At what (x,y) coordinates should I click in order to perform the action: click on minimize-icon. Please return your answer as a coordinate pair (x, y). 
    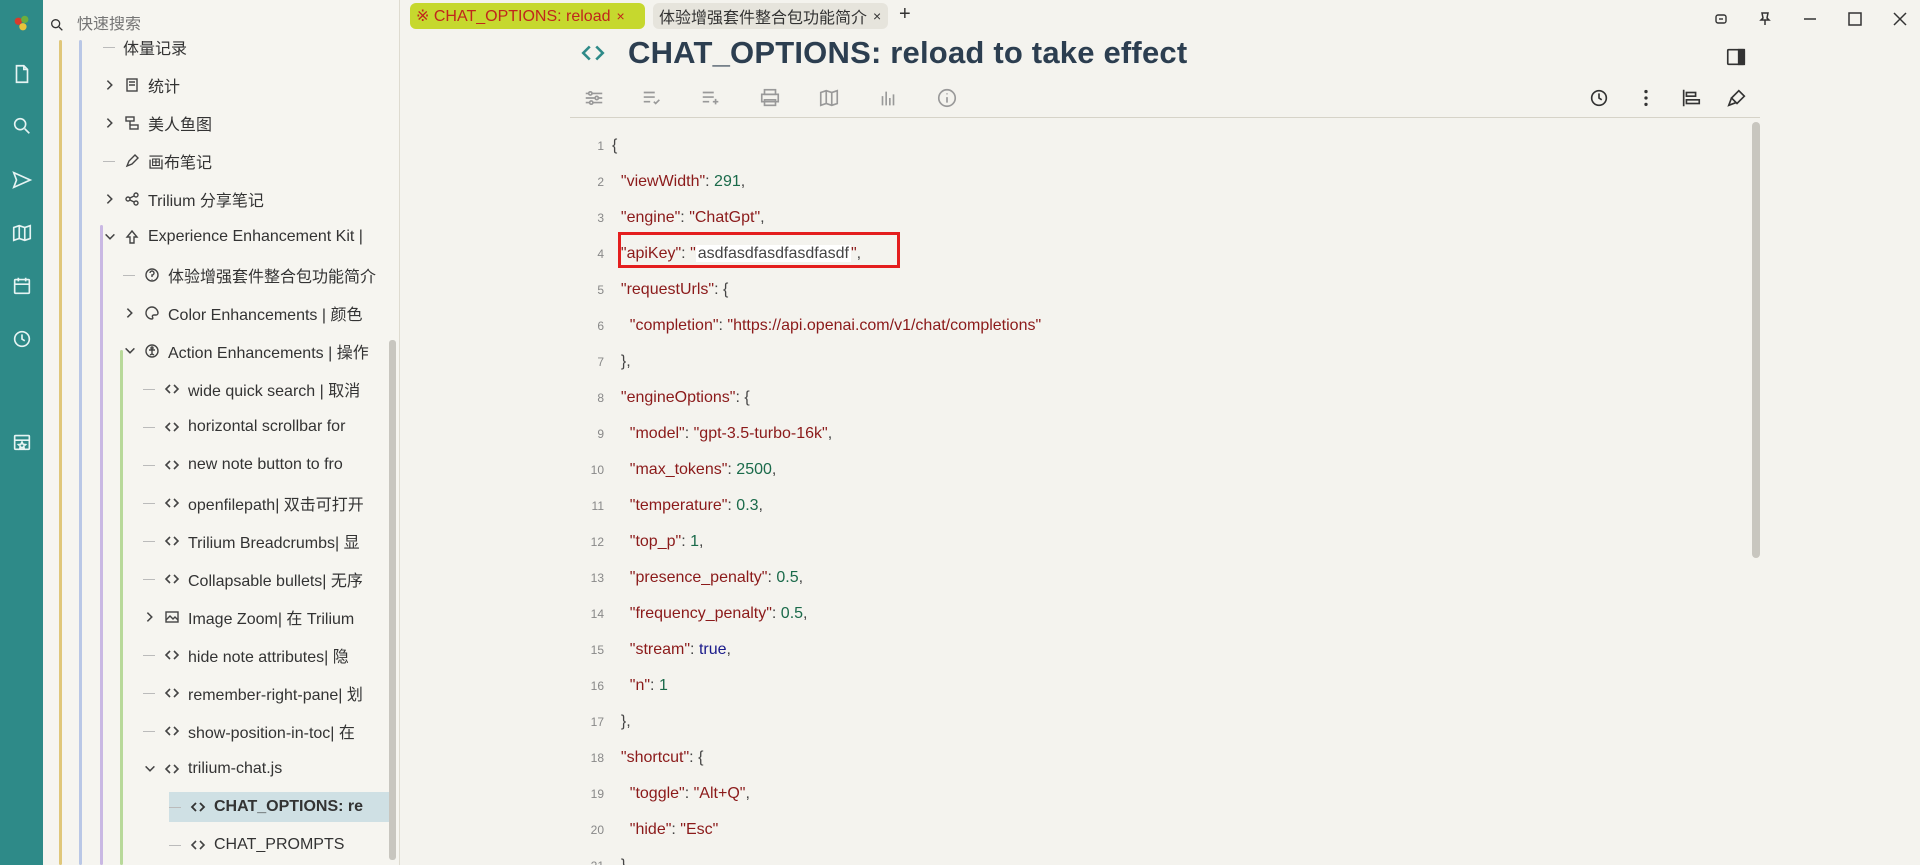
    Looking at the image, I should click on (1810, 19).